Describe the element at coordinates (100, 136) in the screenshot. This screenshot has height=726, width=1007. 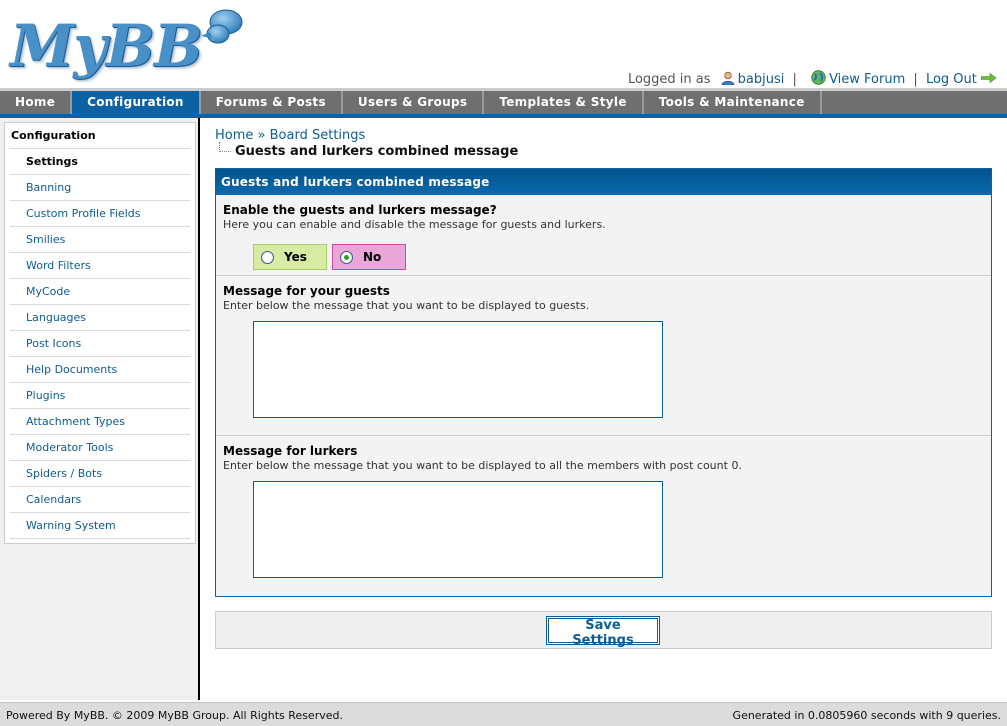
I see `sidebar-title: Configuration` at that location.